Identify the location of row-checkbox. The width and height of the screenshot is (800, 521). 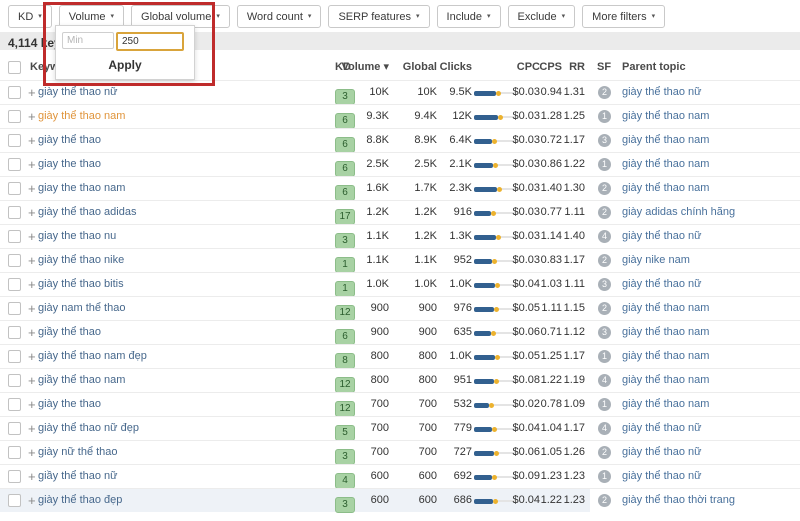
(14, 505).